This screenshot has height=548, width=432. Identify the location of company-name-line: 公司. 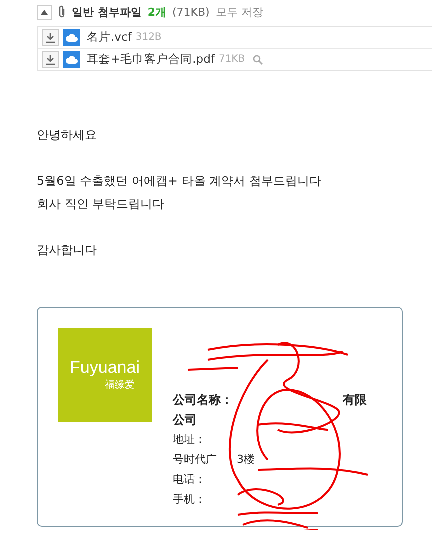
(185, 420).